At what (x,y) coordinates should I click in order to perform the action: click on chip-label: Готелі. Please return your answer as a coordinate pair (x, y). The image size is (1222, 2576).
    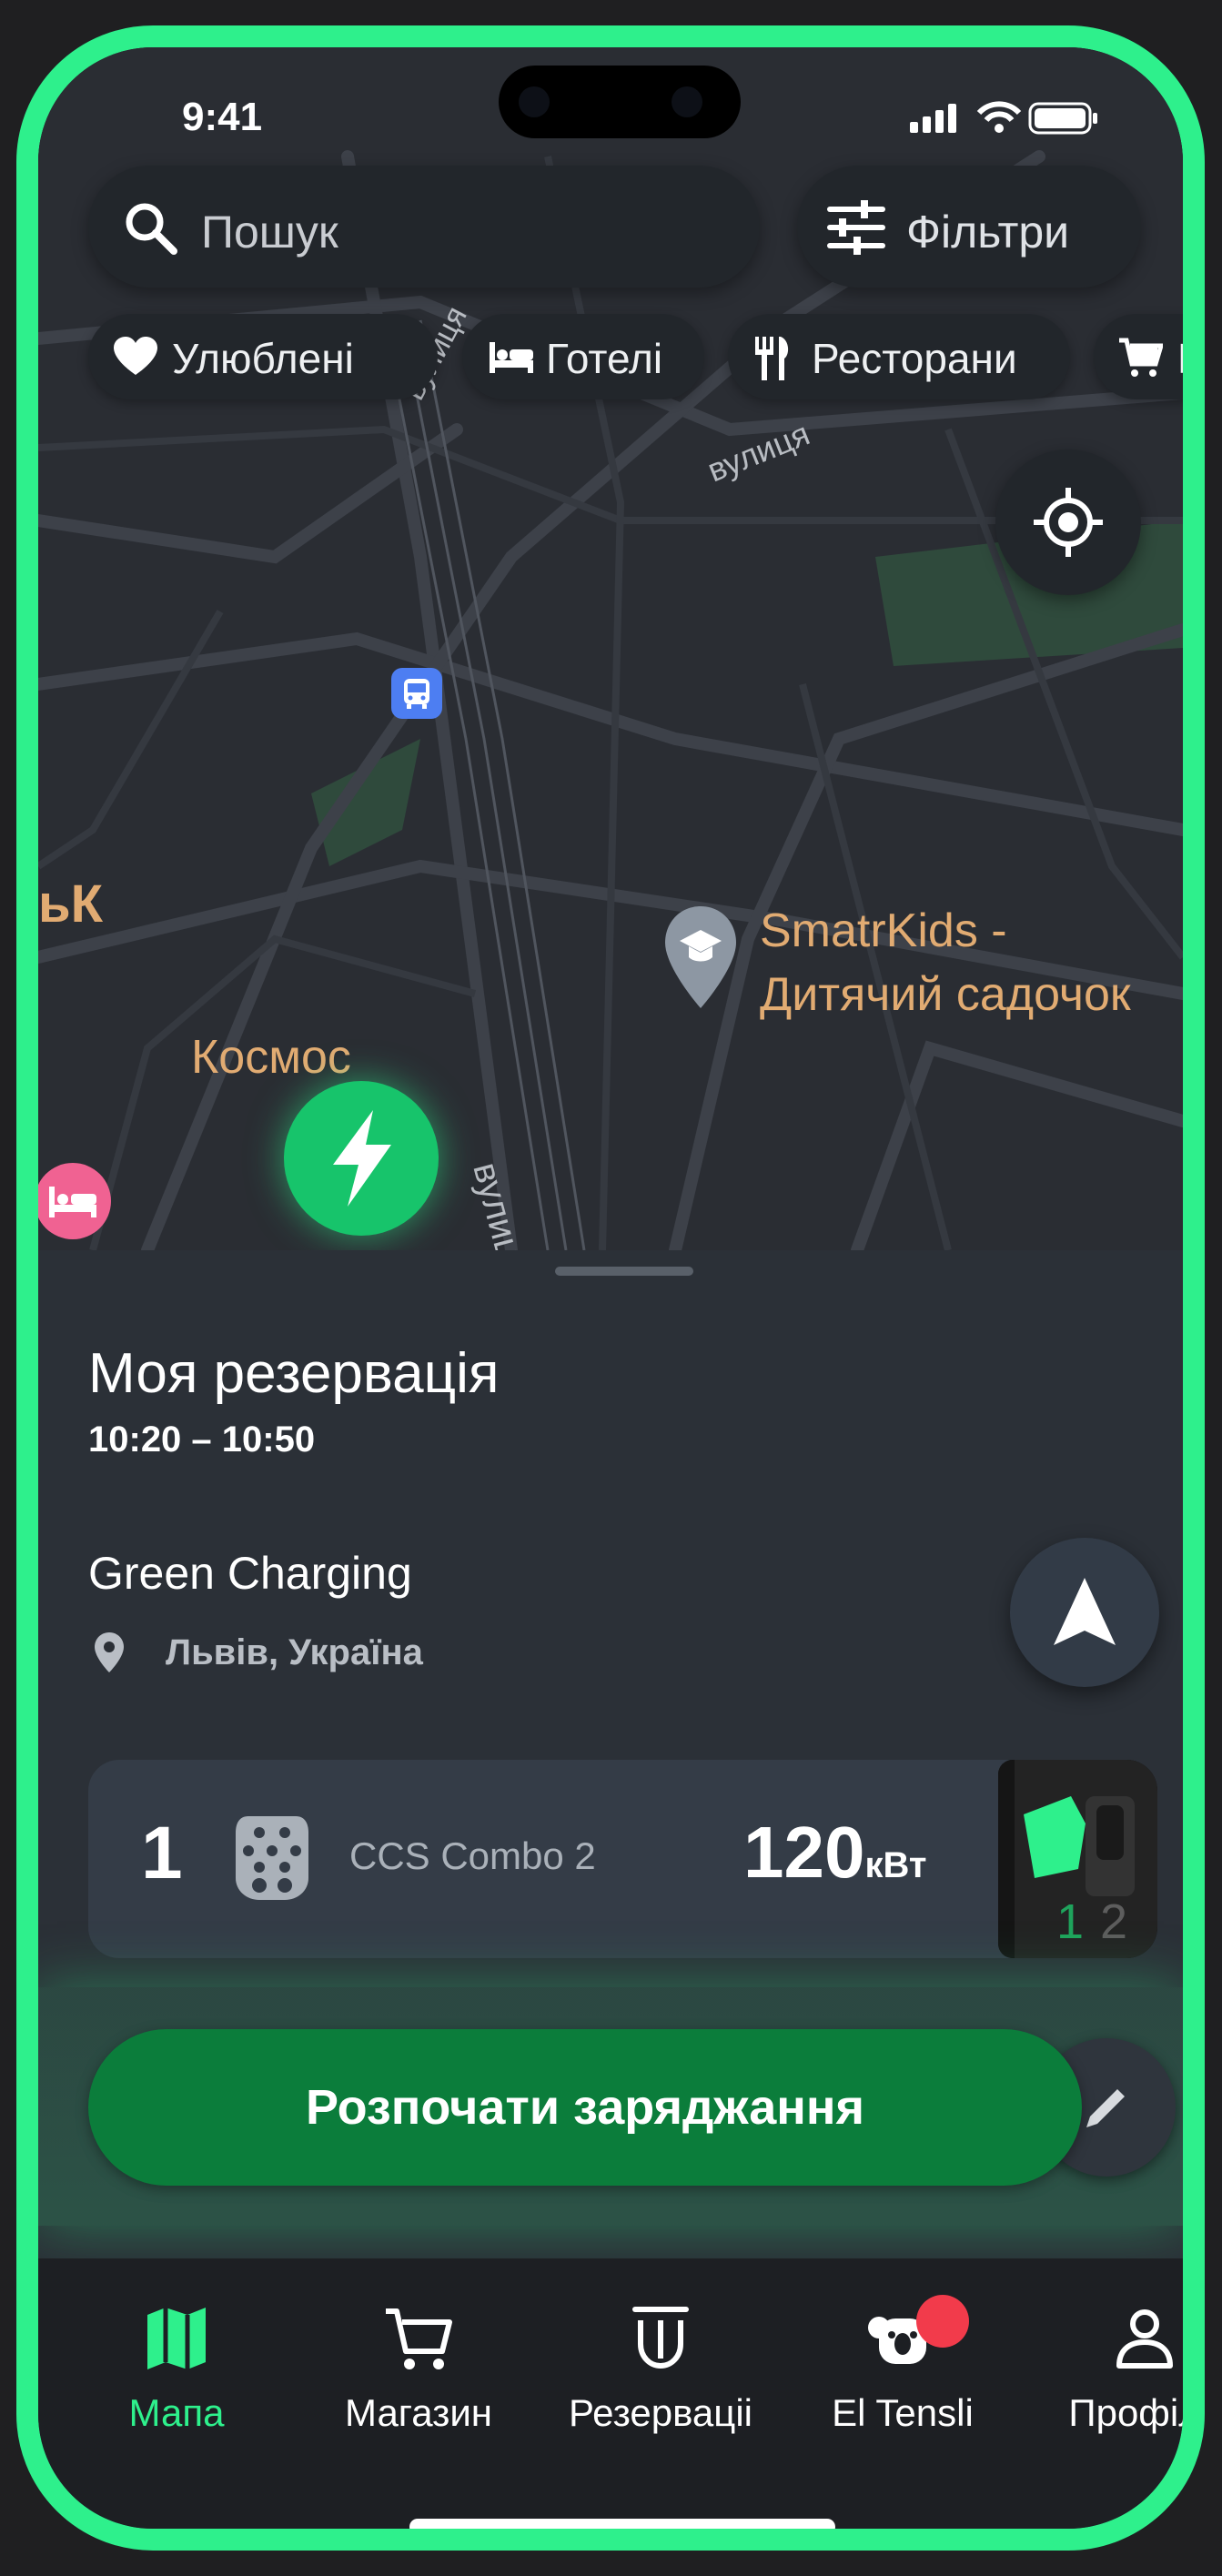
    Looking at the image, I should click on (604, 358).